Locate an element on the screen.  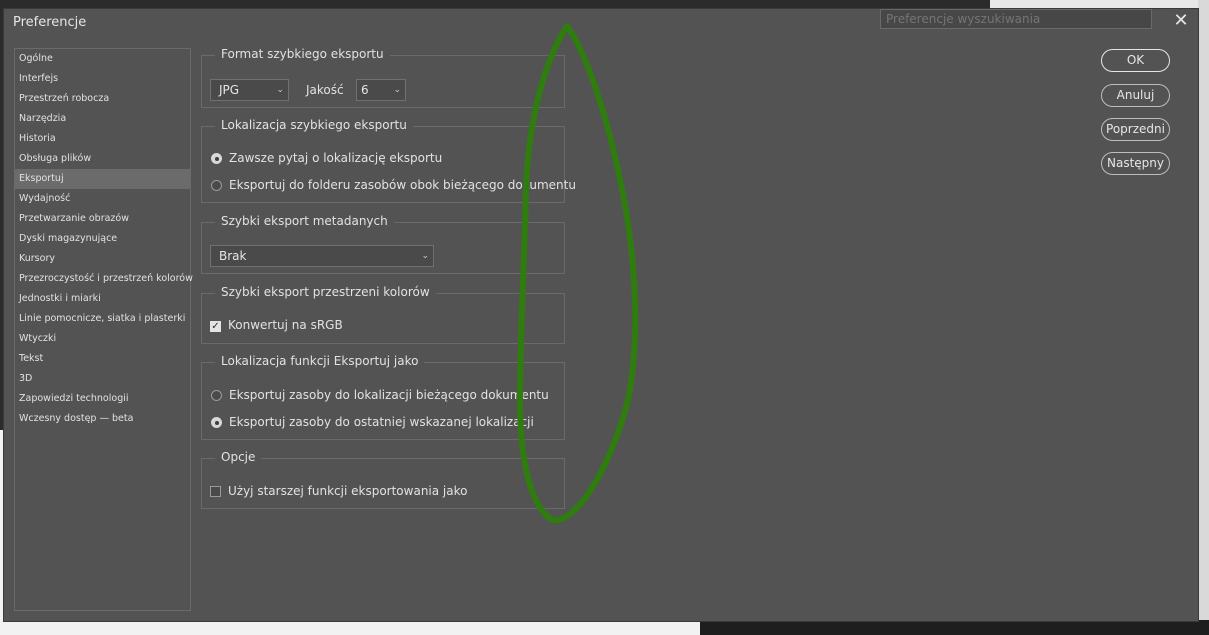
sidebar-item: Linie pomocnicze, siatka i plasterki is located at coordinates (102, 319).